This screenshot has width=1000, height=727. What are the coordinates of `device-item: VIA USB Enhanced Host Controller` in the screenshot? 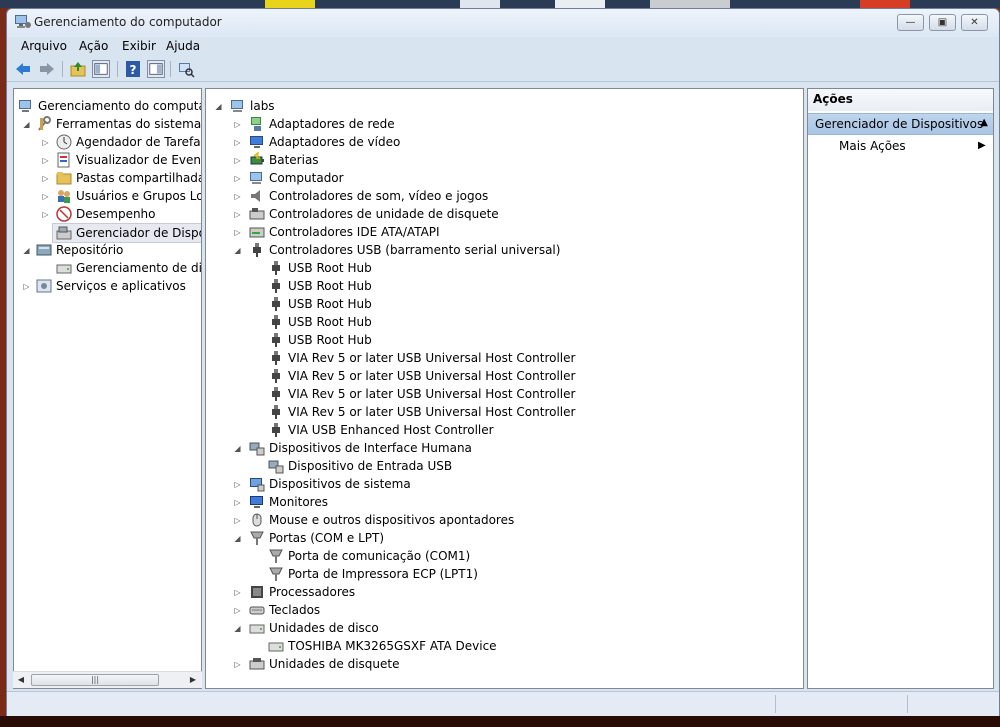 It's located at (501, 430).